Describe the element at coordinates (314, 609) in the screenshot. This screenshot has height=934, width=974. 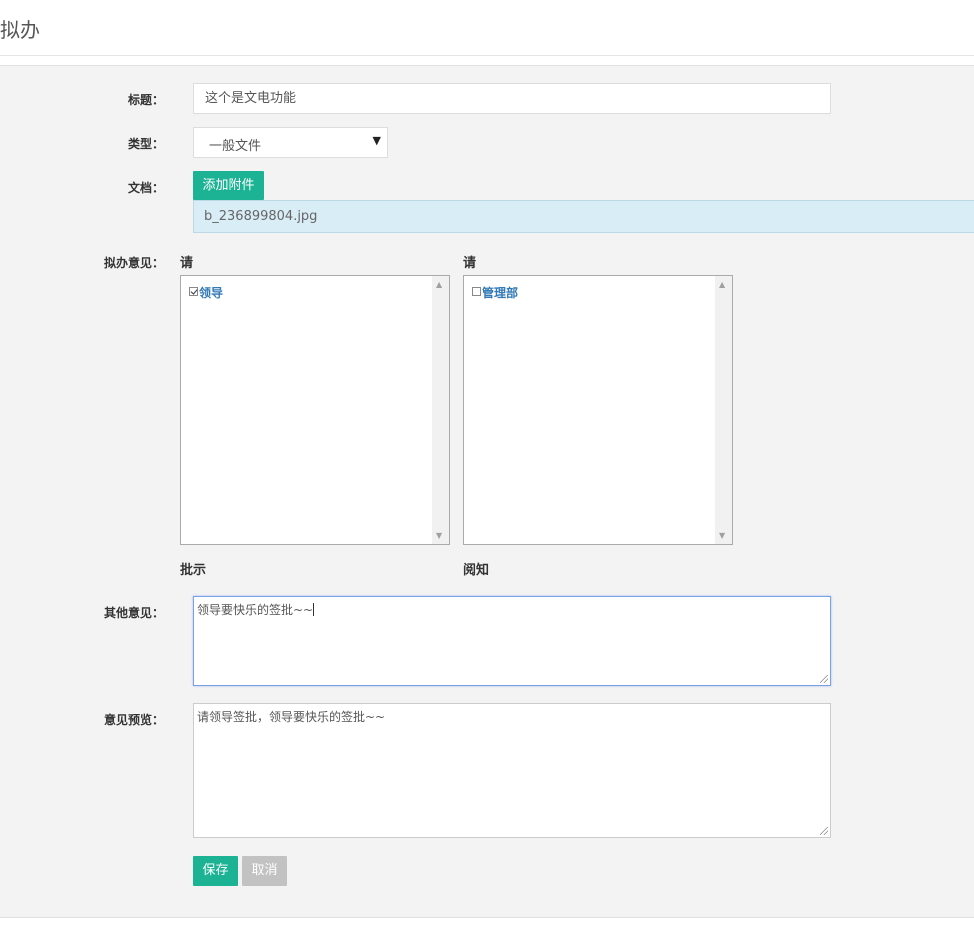
I see `text-caret` at that location.